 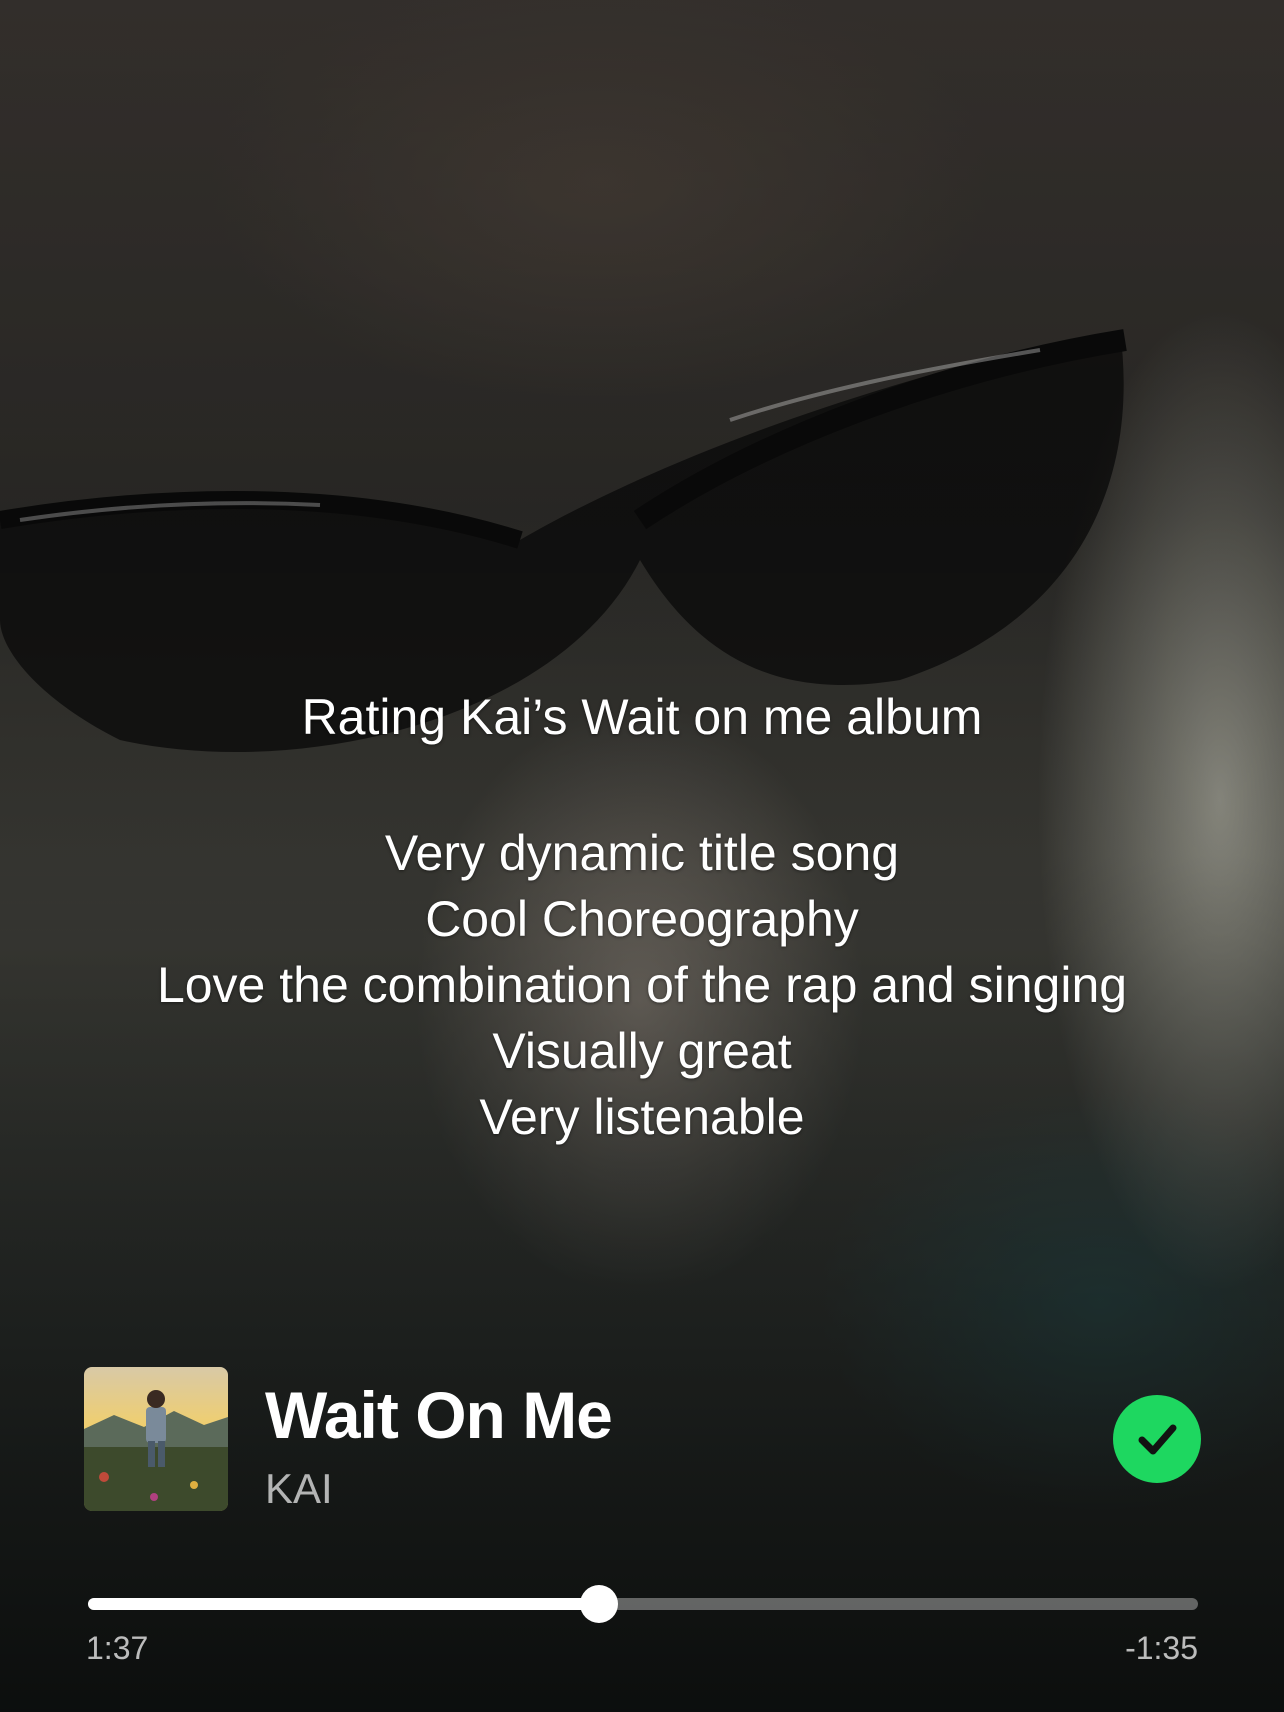 What do you see at coordinates (642, 1117) in the screenshot?
I see `caption-line: Very listenable` at bounding box center [642, 1117].